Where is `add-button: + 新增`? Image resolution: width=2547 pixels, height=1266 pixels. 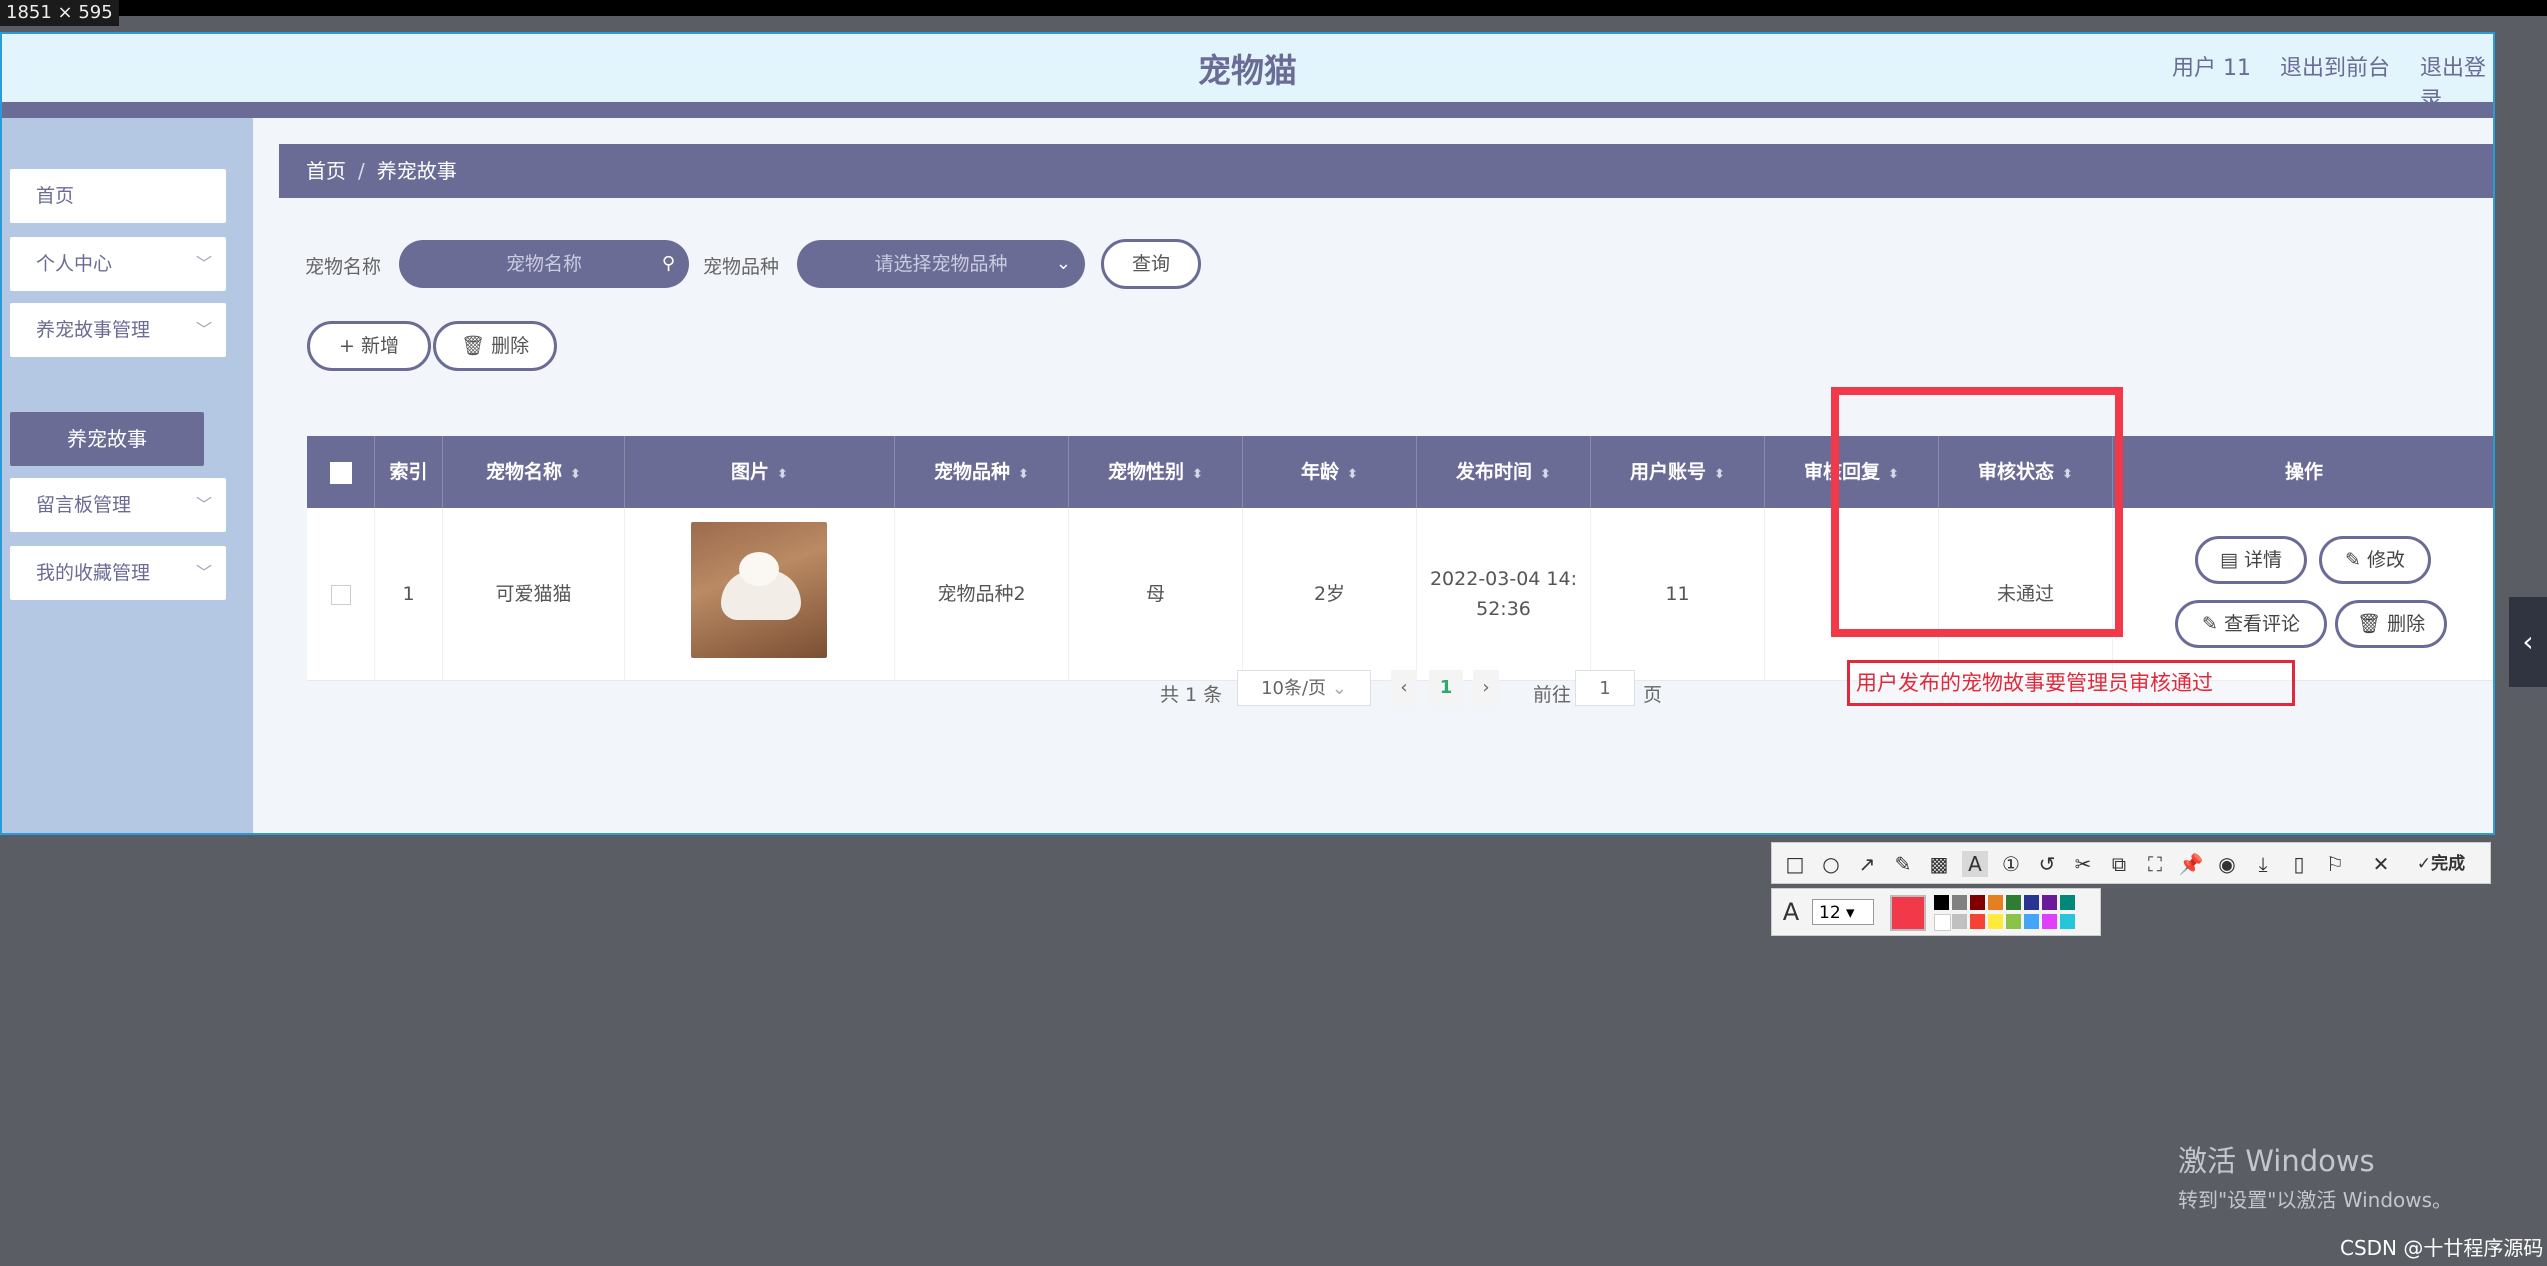
add-button: + 新增 is located at coordinates (369, 346).